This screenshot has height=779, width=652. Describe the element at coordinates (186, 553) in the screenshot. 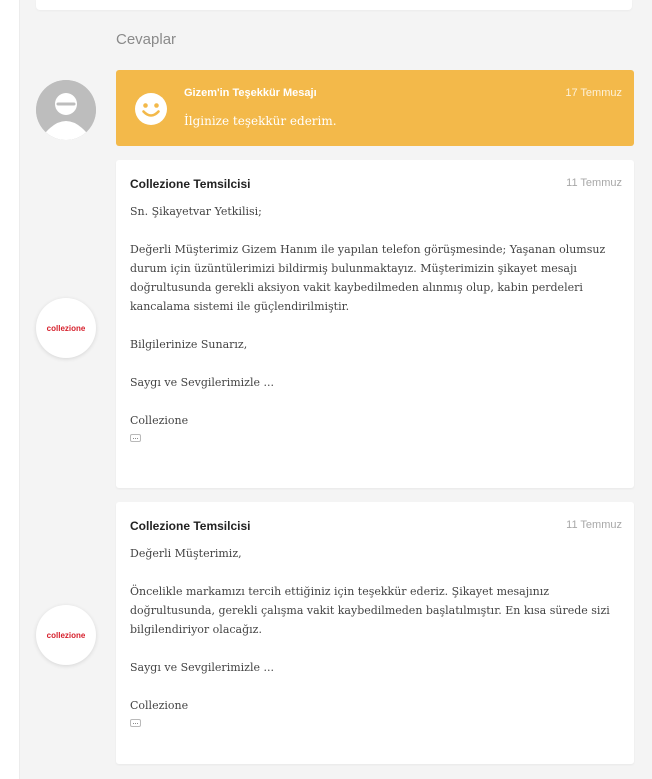

I see `reply-paragraph: Değerli Müşterimiz,` at that location.